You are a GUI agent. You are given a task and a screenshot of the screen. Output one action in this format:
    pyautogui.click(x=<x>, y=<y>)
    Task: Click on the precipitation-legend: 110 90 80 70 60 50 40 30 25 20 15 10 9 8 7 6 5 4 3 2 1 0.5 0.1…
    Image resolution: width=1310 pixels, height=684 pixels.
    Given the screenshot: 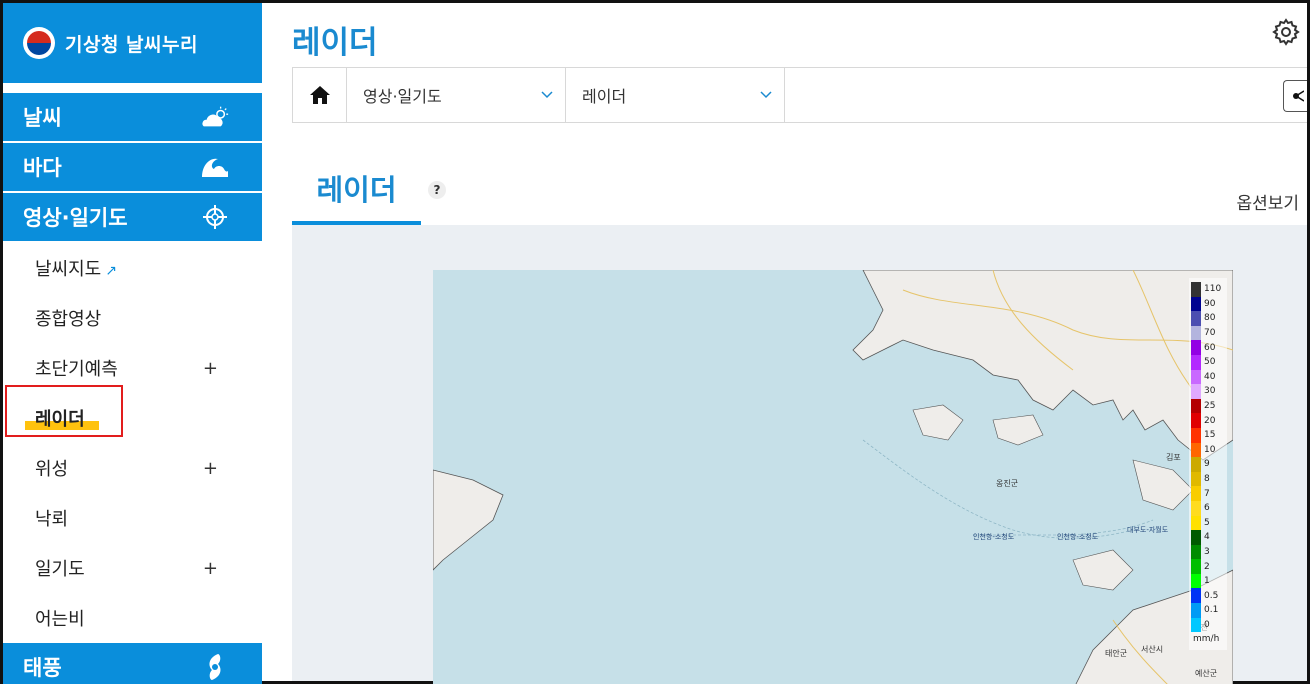 What is the action you would take?
    pyautogui.click(x=1207, y=463)
    